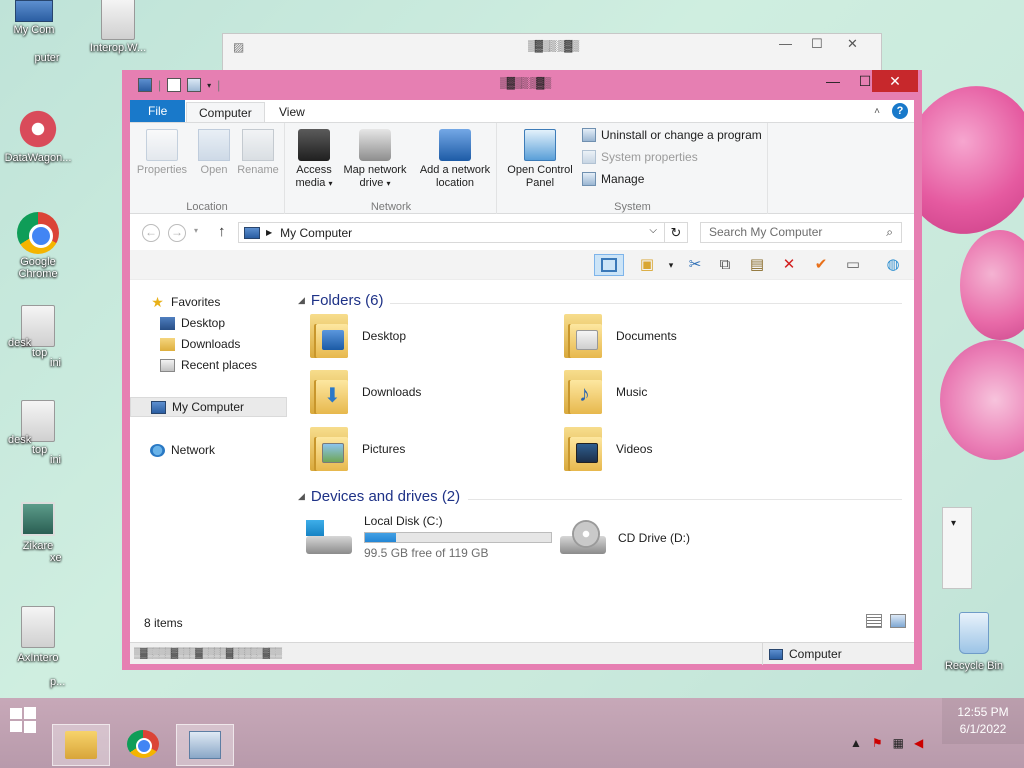 This screenshot has width=1024, height=768. I want to click on globe-icon: ◍, so click(893, 265).